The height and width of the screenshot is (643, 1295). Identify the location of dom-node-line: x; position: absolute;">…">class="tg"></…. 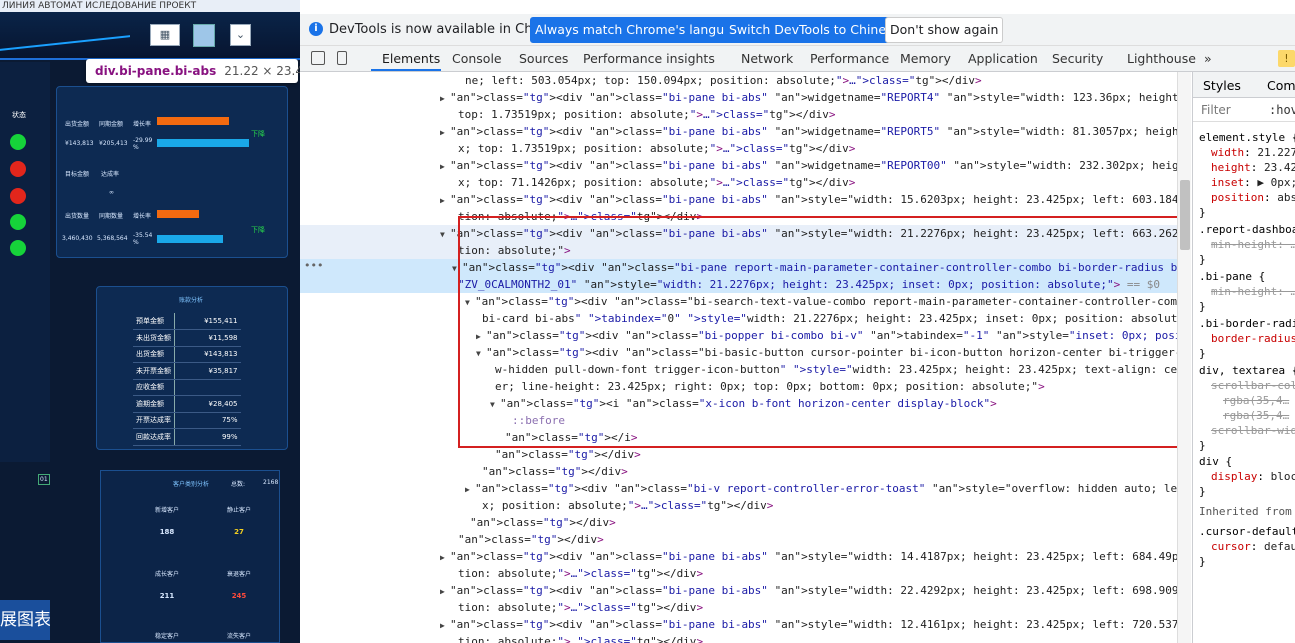
(738, 505).